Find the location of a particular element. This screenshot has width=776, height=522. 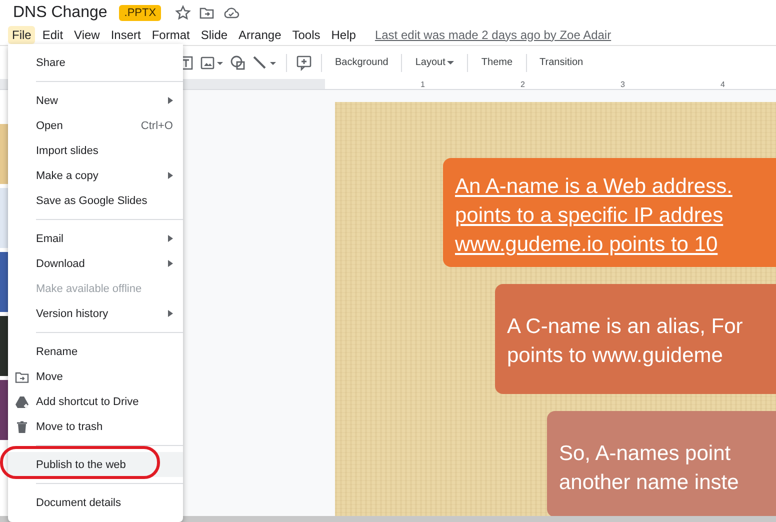

toolbar-button: Background is located at coordinates (361, 62).